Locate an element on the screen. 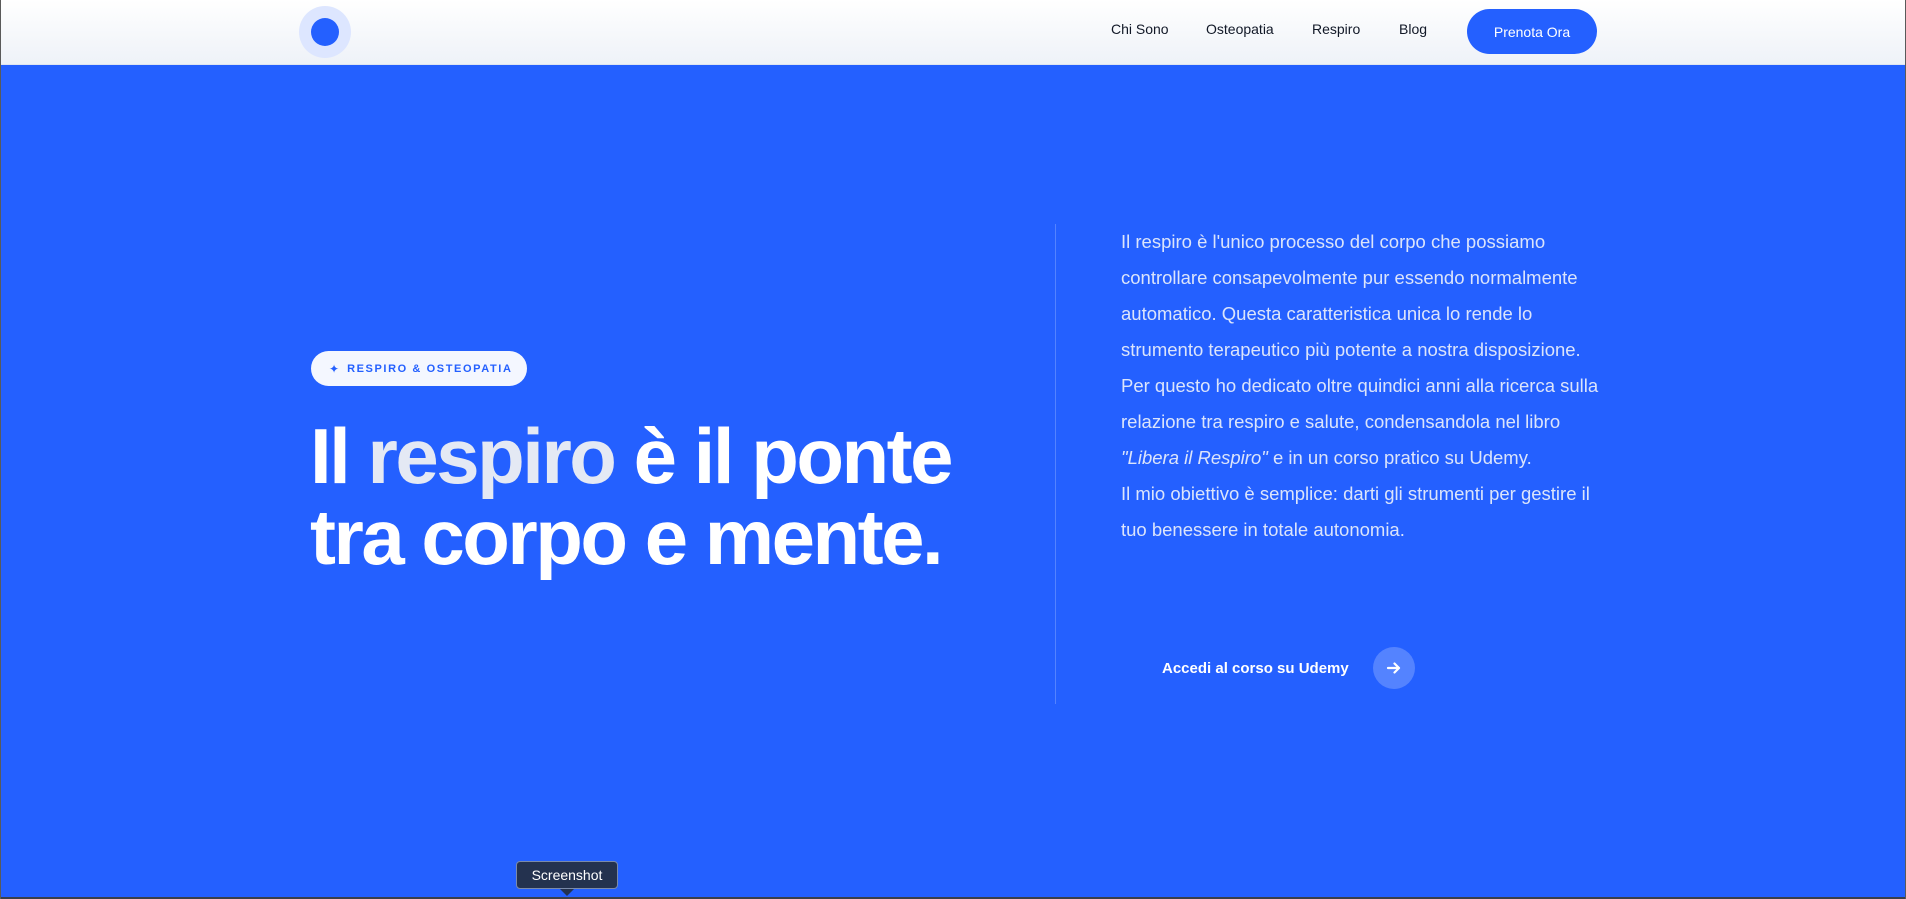 This screenshot has width=1906, height=899. logo-dot-icon is located at coordinates (325, 32).